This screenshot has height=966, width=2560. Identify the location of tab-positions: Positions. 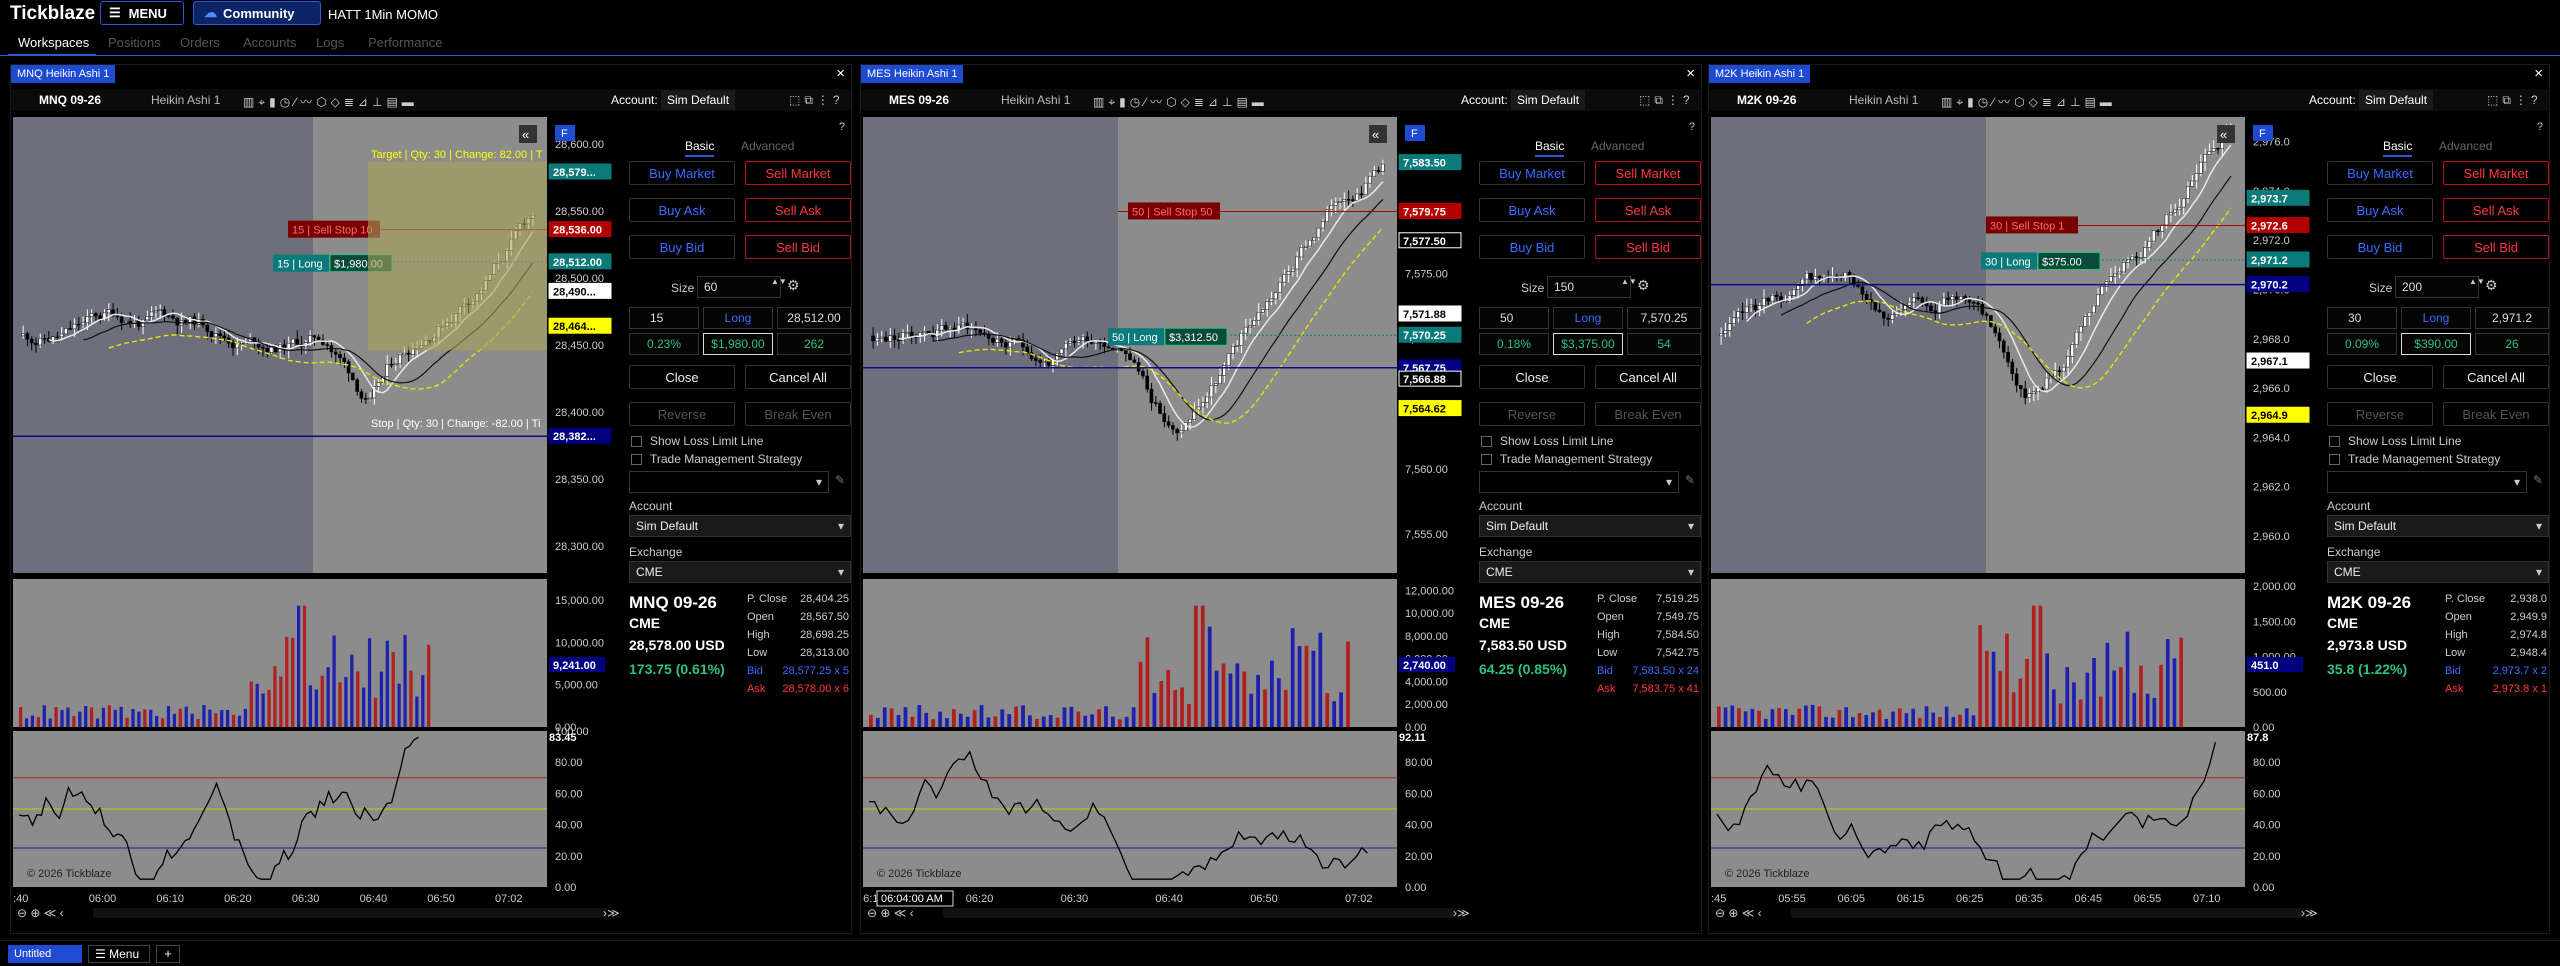
(134, 42).